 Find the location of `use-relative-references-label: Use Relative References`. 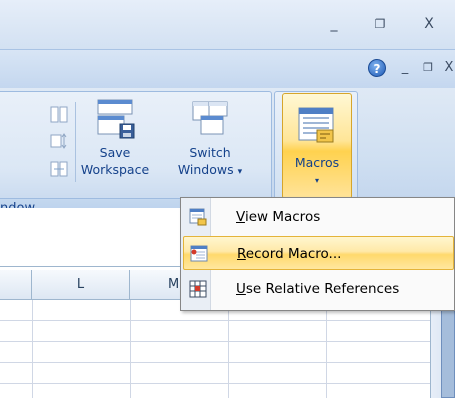

use-relative-references-label: Use Relative References is located at coordinates (317, 289).